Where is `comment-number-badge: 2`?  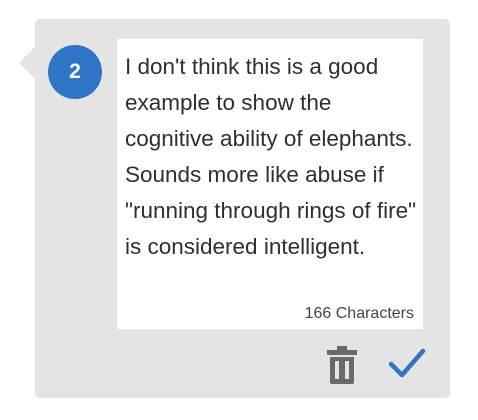 comment-number-badge: 2 is located at coordinates (75, 72).